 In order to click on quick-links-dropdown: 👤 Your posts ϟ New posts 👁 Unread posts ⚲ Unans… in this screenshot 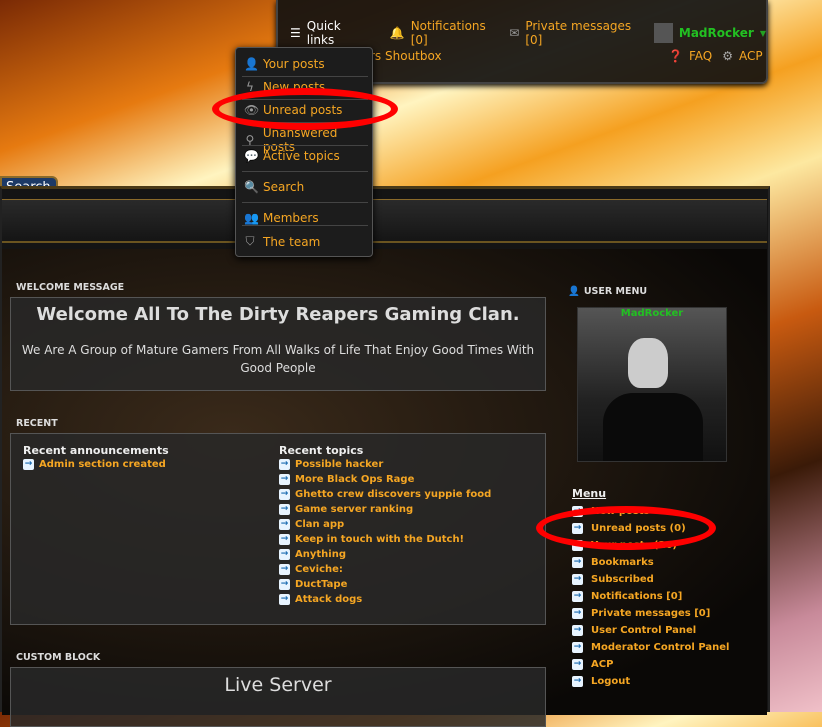, I will do `click(304, 152)`.